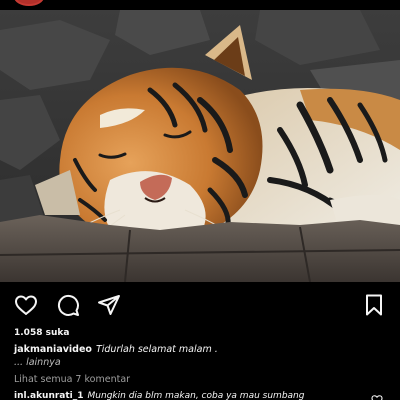  I want to click on post-header, so click(200, 5).